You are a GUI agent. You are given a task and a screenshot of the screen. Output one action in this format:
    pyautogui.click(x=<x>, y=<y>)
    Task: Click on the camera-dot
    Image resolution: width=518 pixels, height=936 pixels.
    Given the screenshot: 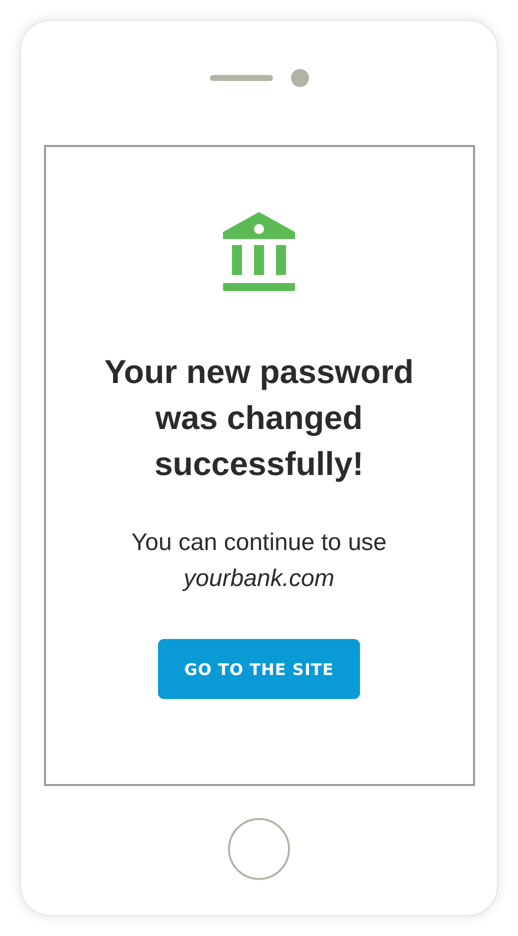 What is the action you would take?
    pyautogui.click(x=299, y=78)
    